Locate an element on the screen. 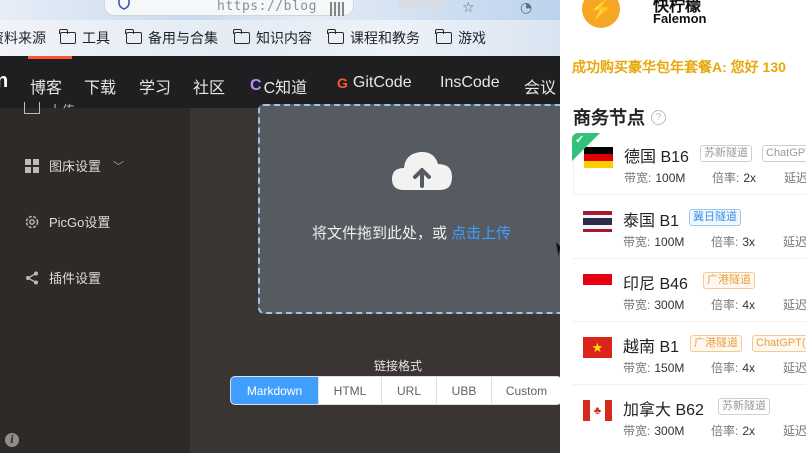  bookmarks-bar: 资料来源 工具 备用与合集 知识内容 课程和教务 游戏 is located at coordinates (280, 38).